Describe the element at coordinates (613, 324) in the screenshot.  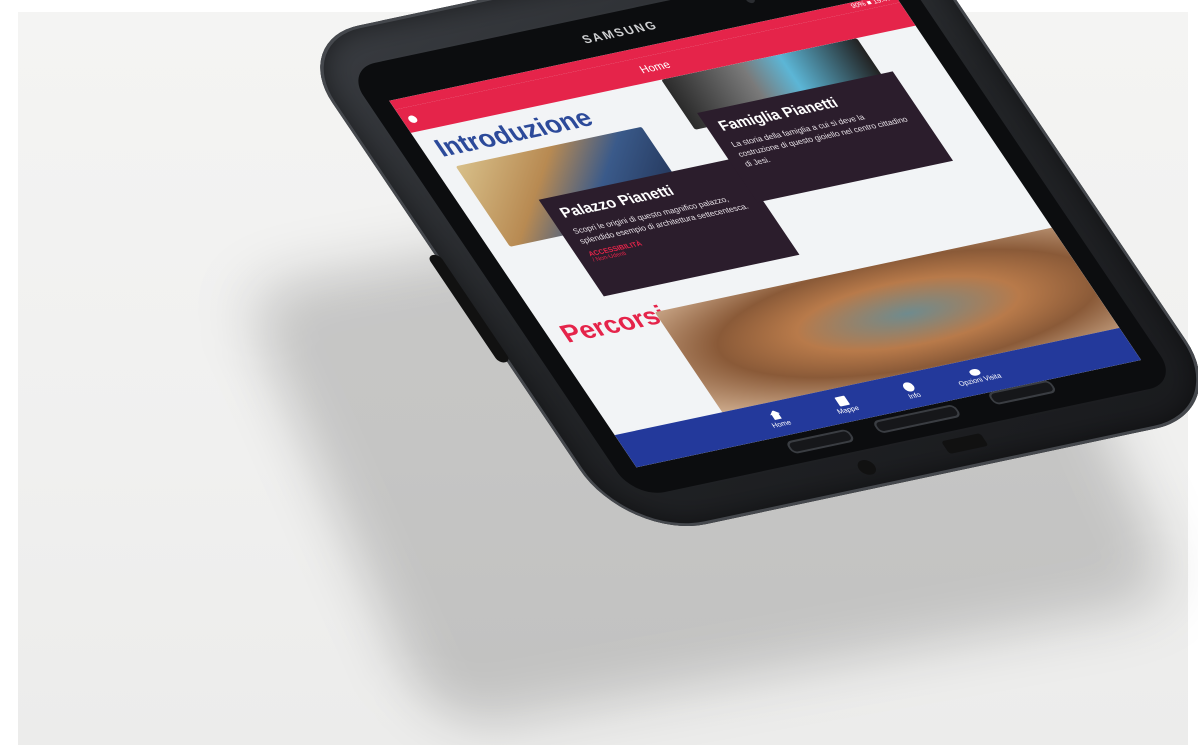
I see `section-title-percorsi: Percorsi` at that location.